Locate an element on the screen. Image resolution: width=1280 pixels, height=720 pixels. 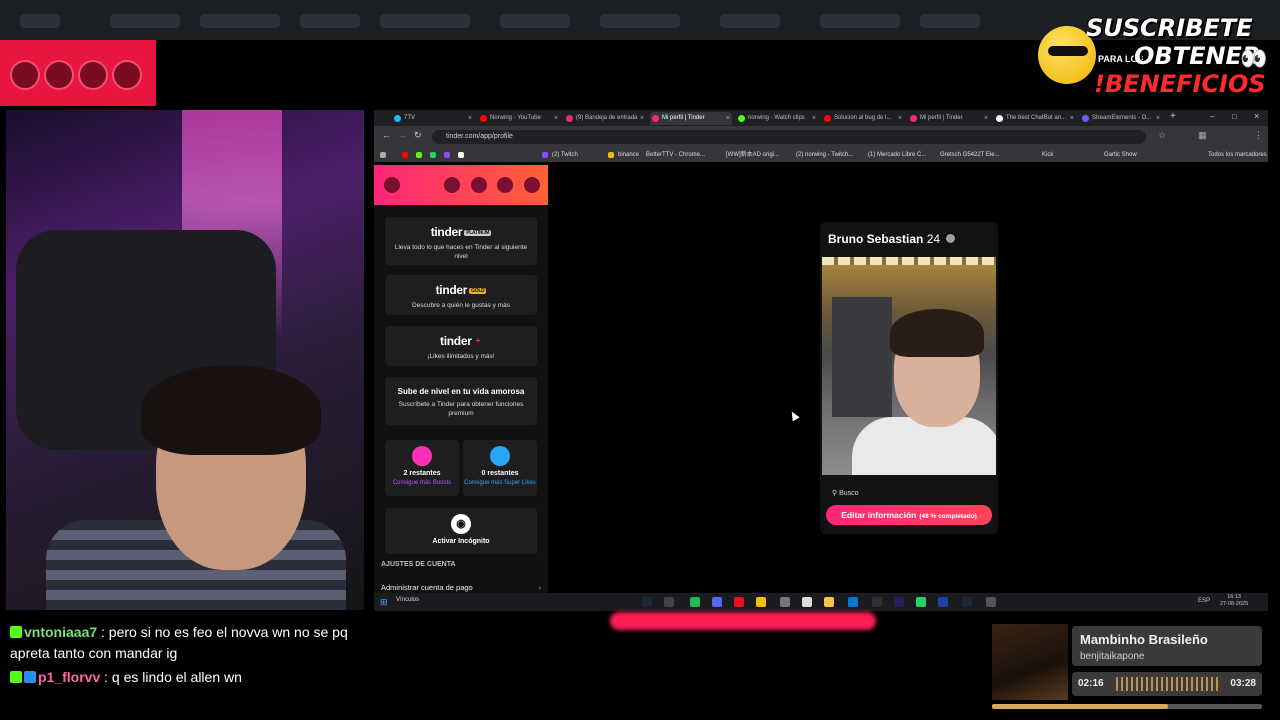
track-progress-bar is located at coordinates (1127, 706).